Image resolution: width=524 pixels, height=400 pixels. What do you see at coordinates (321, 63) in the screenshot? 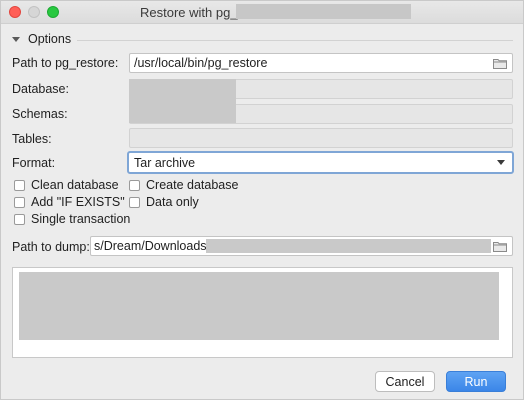
I see `path-to-pg-restore-field: /usr/local/bin/pg_restore` at bounding box center [321, 63].